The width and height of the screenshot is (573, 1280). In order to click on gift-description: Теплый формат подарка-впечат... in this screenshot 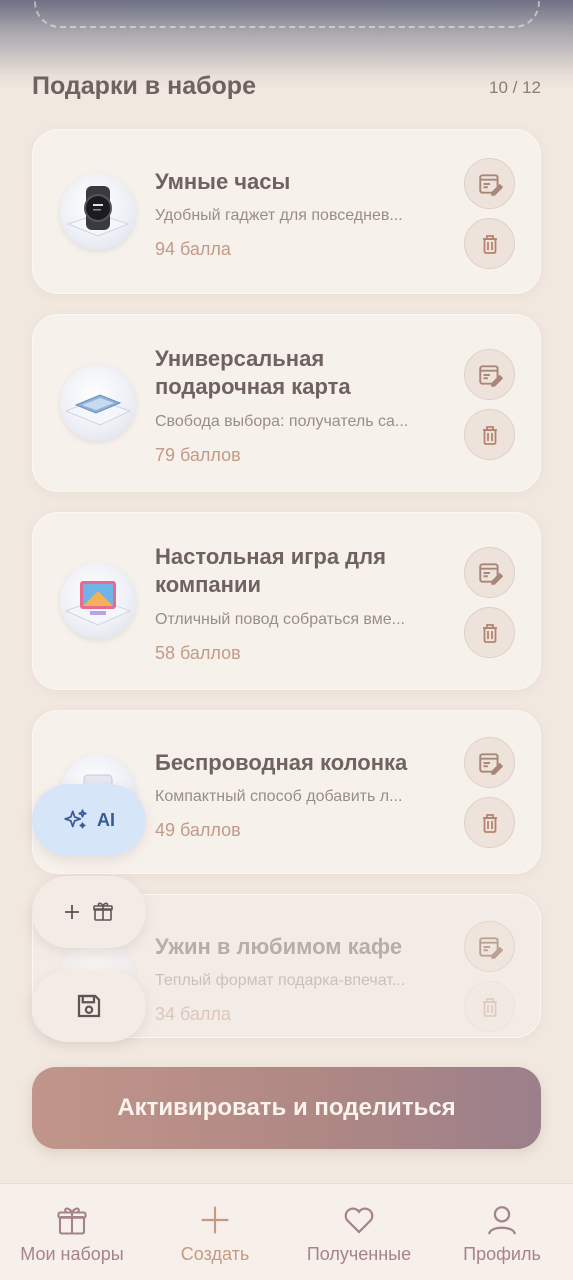, I will do `click(280, 980)`.